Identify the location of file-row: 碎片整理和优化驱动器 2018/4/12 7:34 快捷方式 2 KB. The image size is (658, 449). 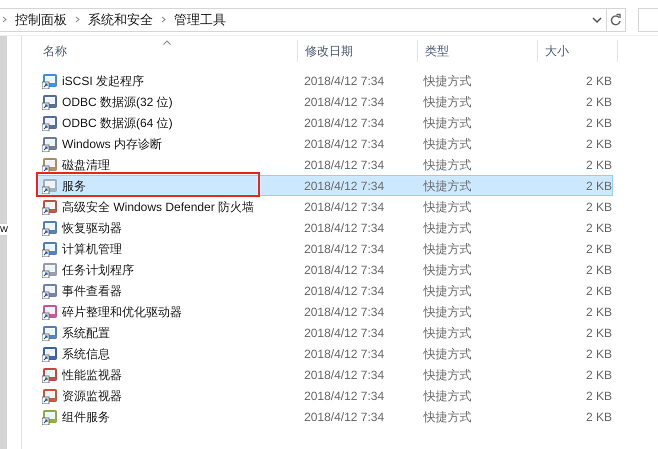
(324, 311).